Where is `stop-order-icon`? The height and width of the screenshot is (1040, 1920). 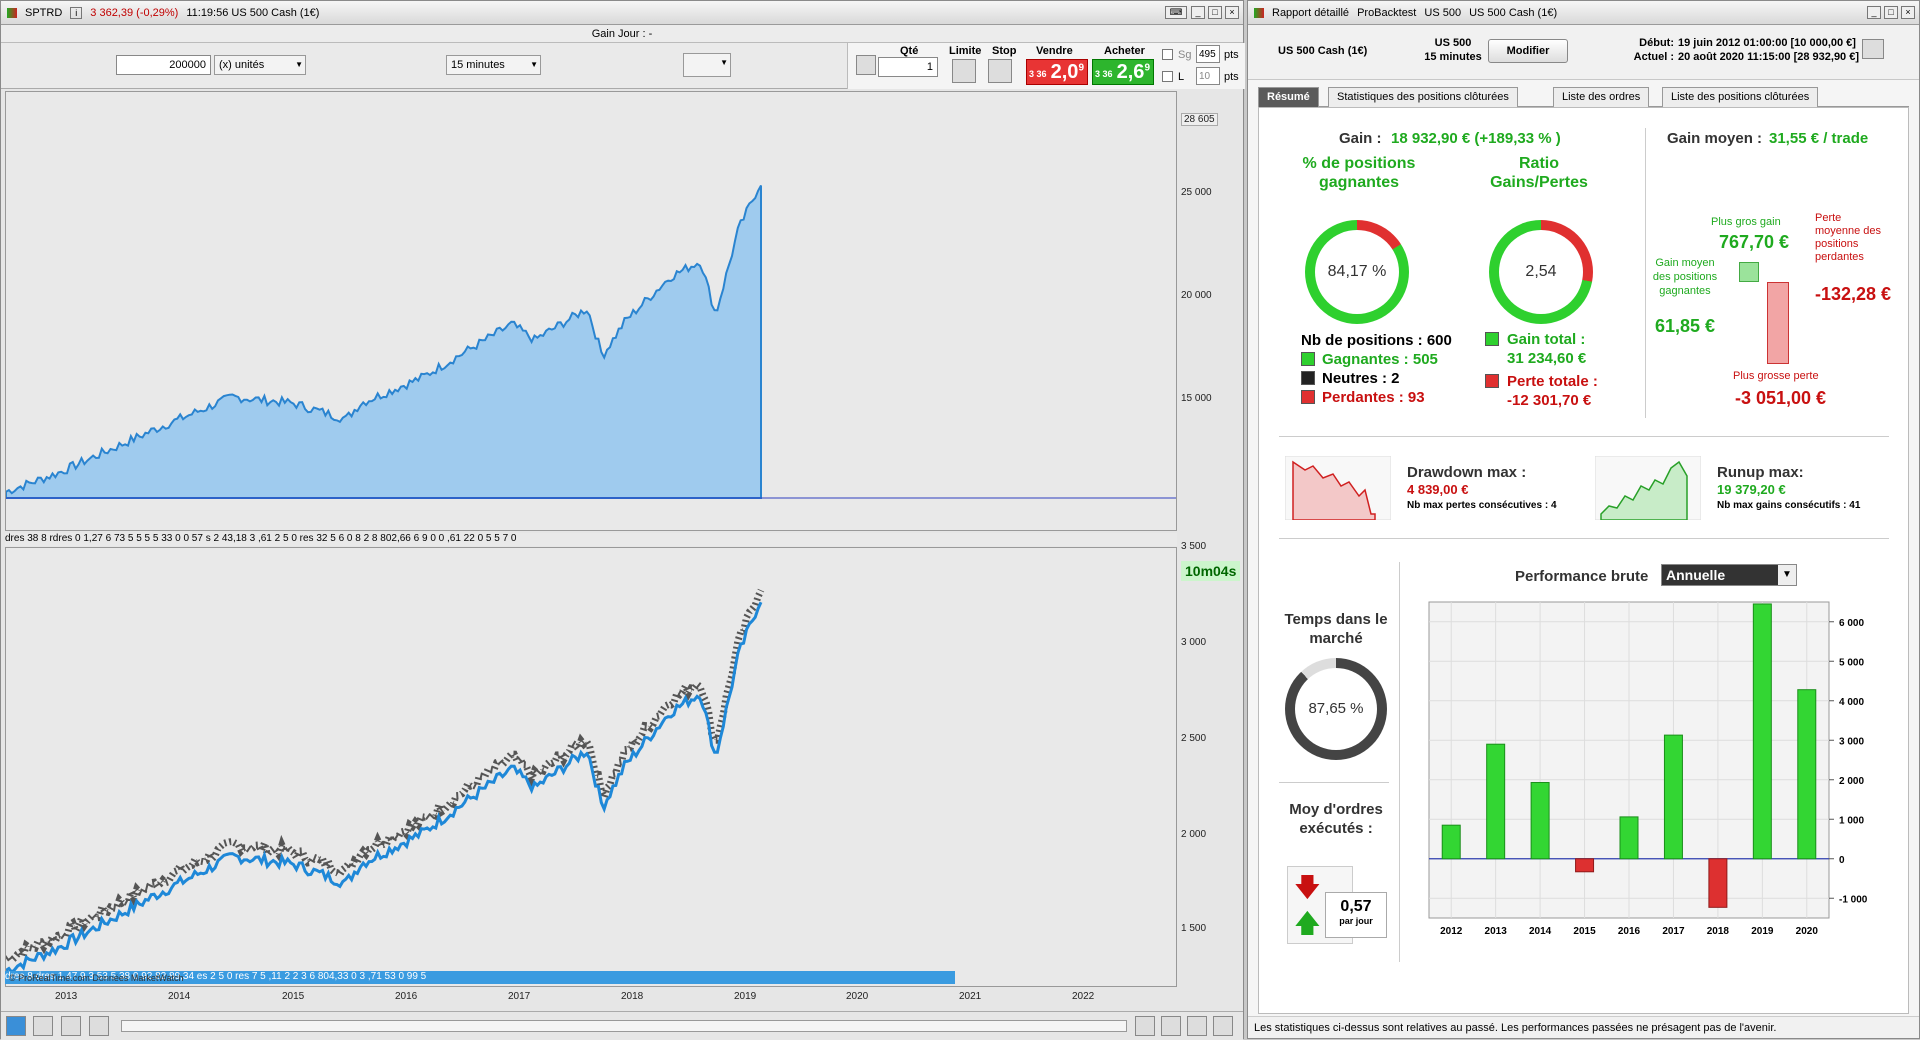
stop-order-icon is located at coordinates (1000, 71).